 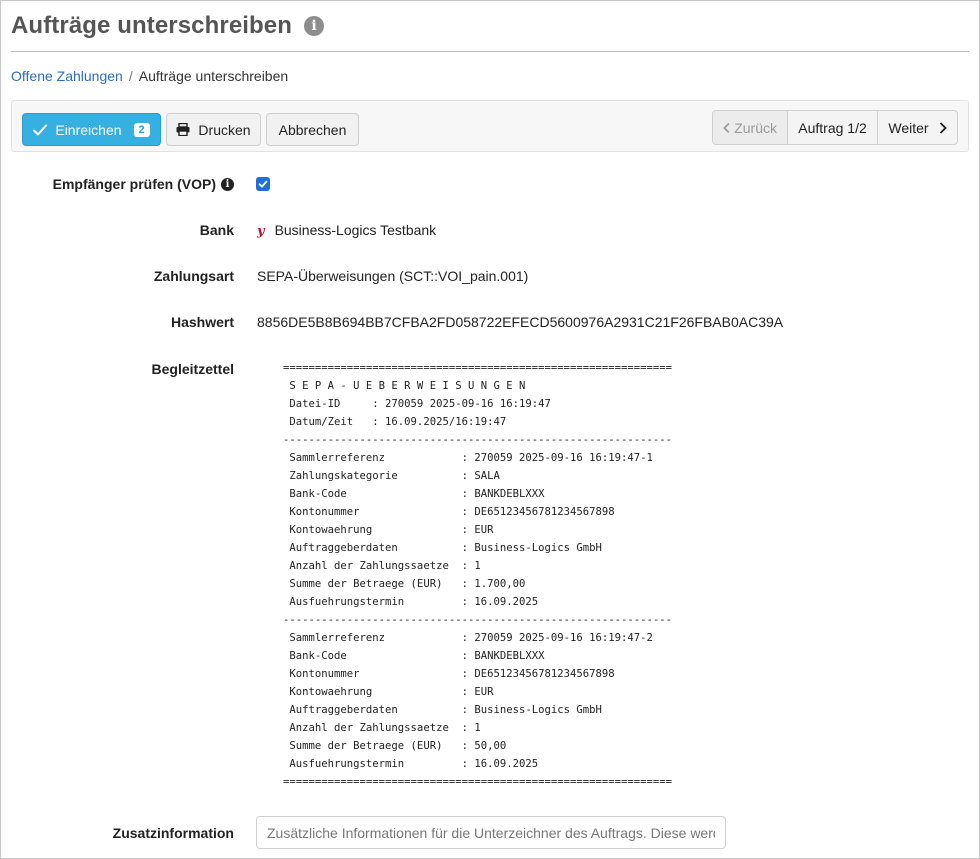 I want to click on vop-checkbox, so click(x=263, y=184).